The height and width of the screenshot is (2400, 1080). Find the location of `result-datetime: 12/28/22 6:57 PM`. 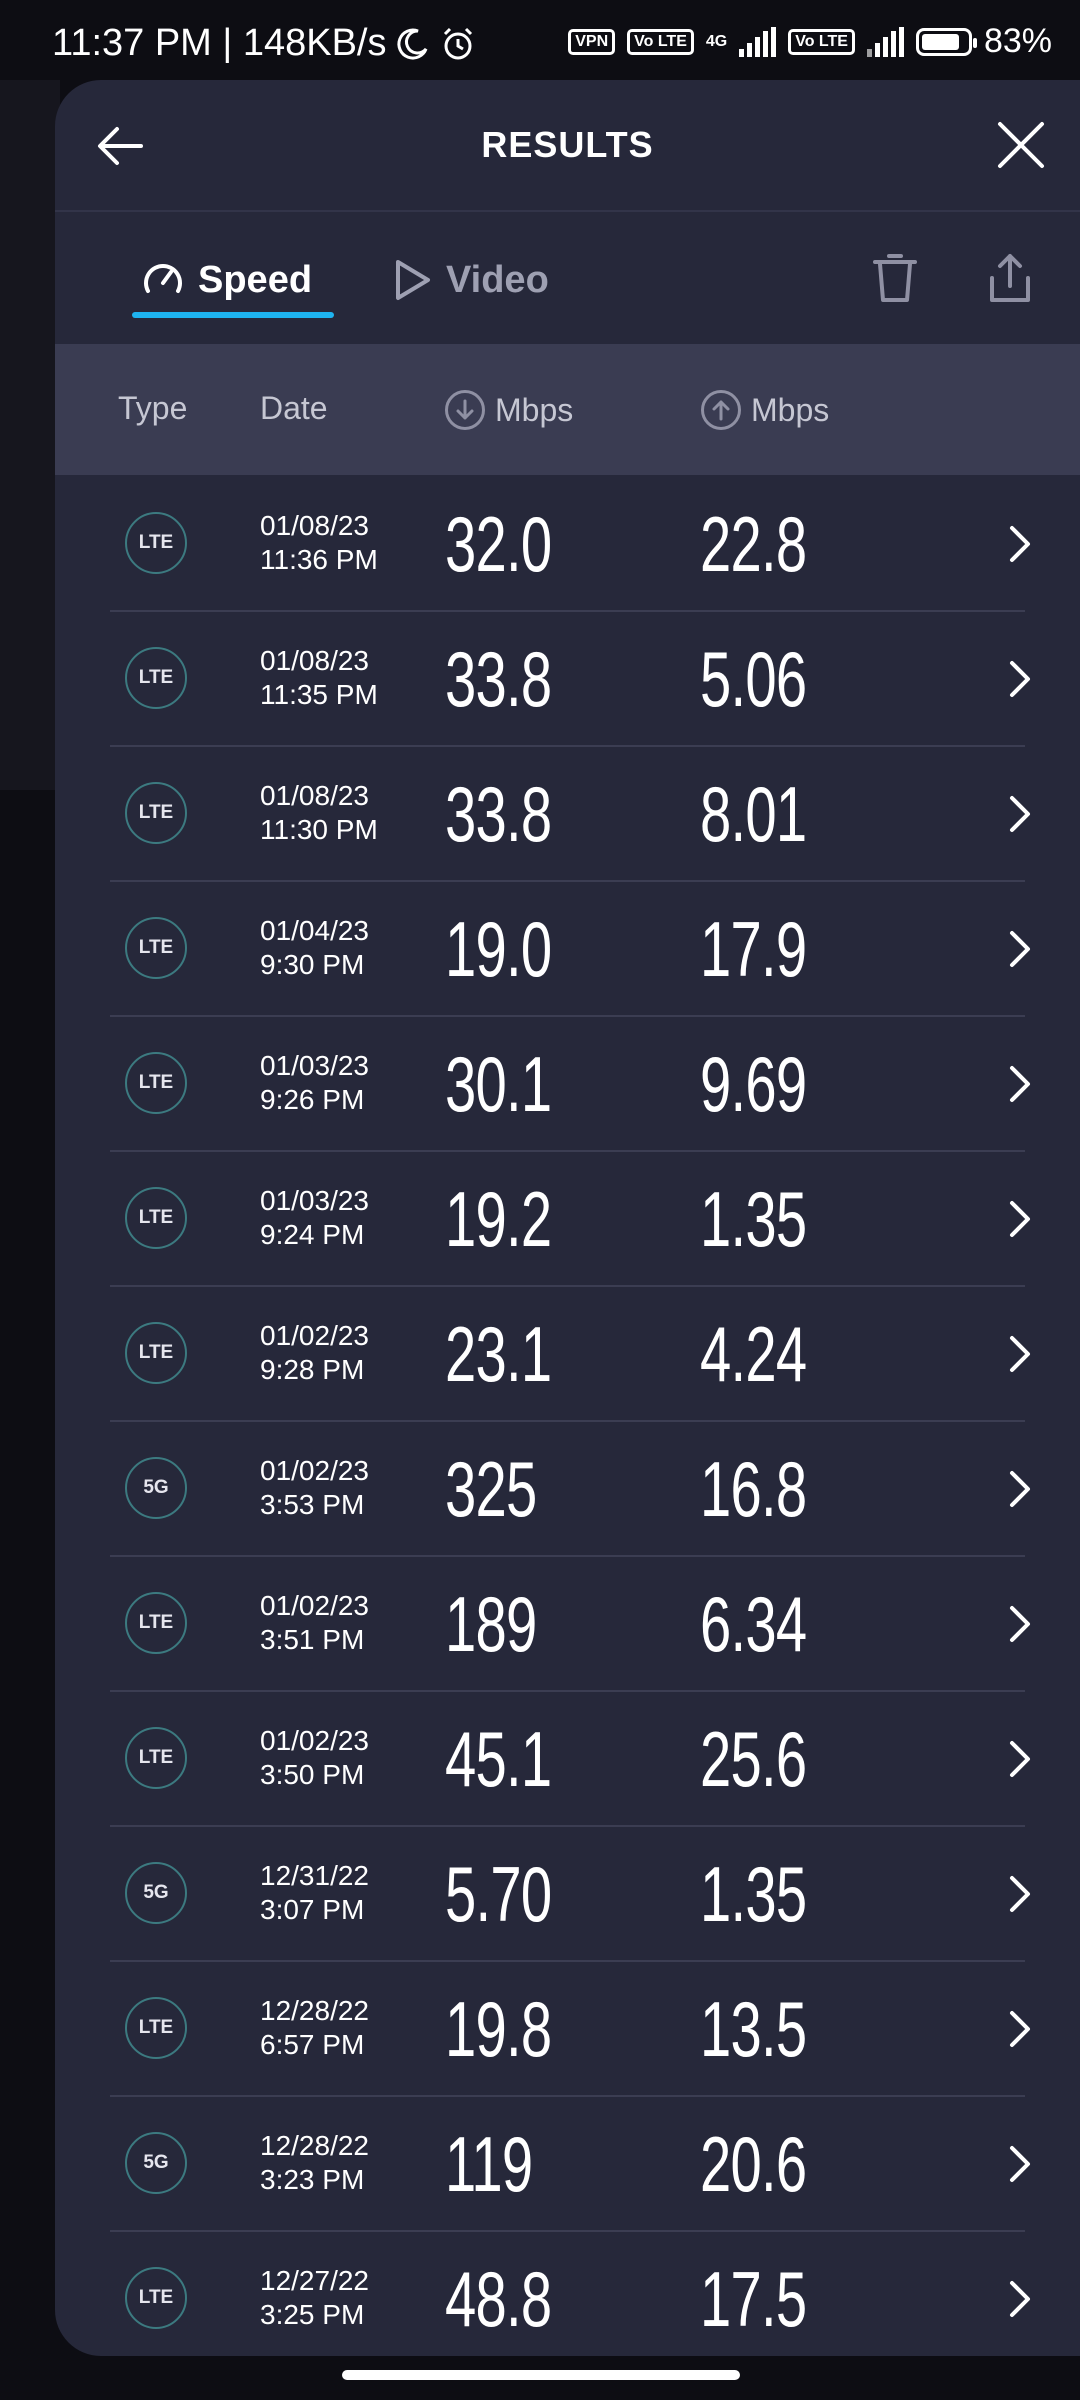

result-datetime: 12/28/22 6:57 PM is located at coordinates (314, 2028).